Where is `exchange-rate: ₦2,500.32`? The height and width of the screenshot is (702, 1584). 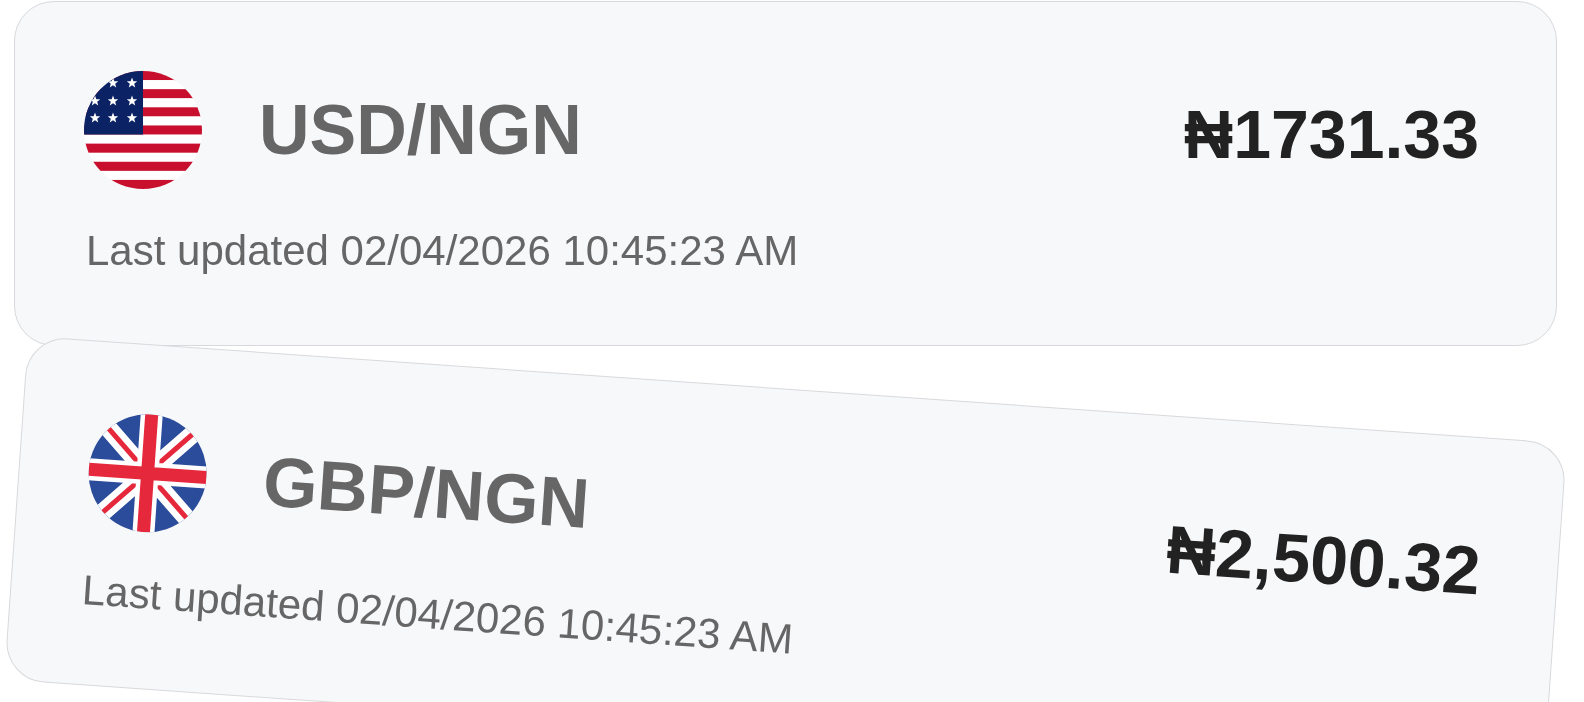 exchange-rate: ₦2,500.32 is located at coordinates (1323, 559).